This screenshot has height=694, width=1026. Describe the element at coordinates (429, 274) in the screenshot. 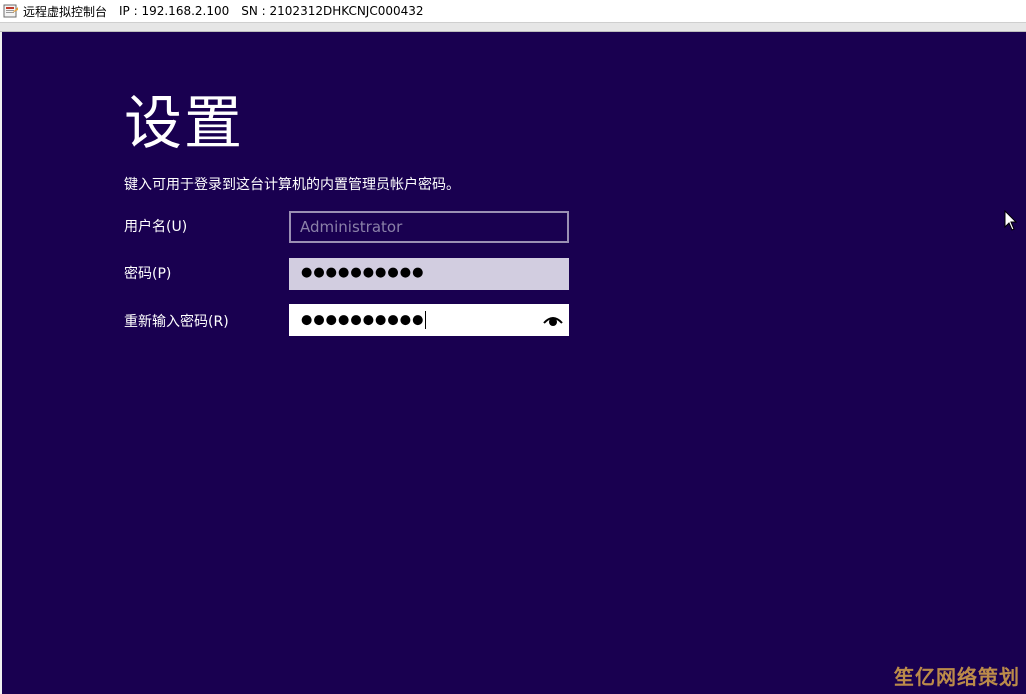

I see `password-field: ●●●●●●●●●●` at that location.